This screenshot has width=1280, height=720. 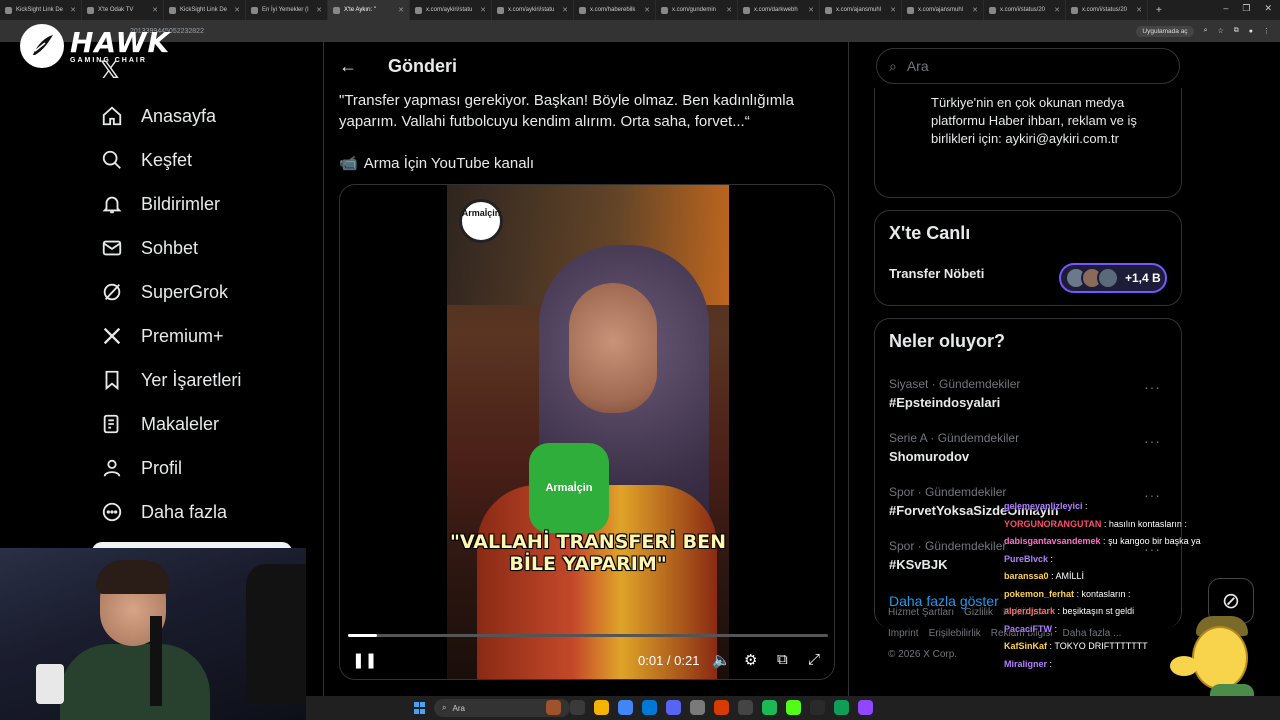 What do you see at coordinates (1113, 278) in the screenshot?
I see `live-listeners-pill: +1,4 B` at bounding box center [1113, 278].